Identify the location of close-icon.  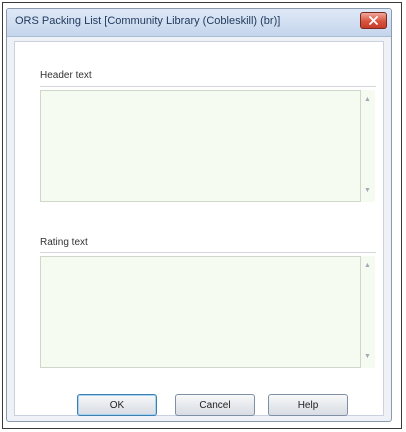
(373, 20).